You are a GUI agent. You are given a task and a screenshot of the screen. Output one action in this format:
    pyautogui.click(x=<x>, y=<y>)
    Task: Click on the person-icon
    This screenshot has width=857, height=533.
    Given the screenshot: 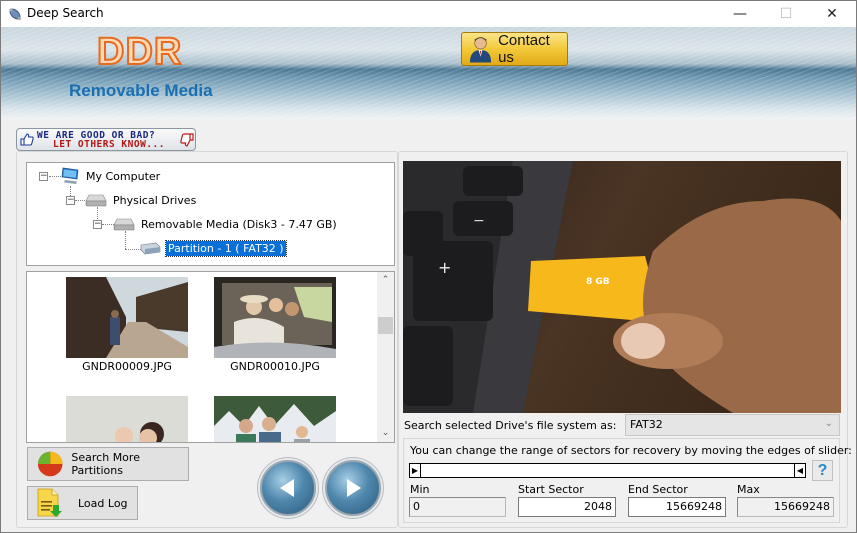 What is the action you would take?
    pyautogui.click(x=480, y=50)
    